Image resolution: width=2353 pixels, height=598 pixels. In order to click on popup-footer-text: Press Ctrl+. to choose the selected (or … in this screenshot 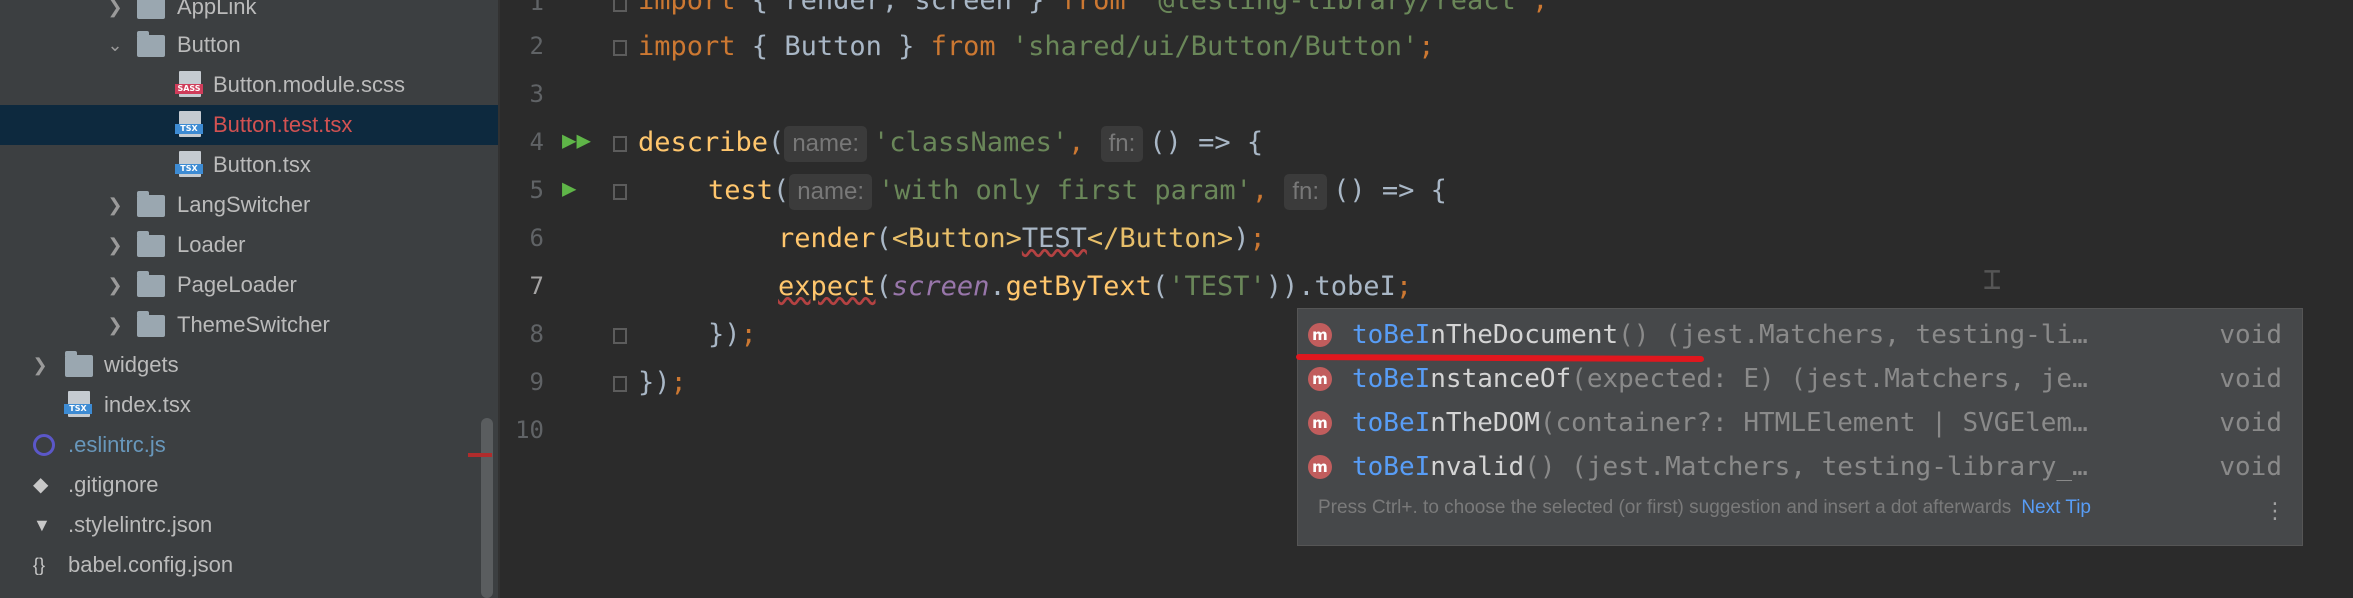, I will do `click(1665, 507)`.